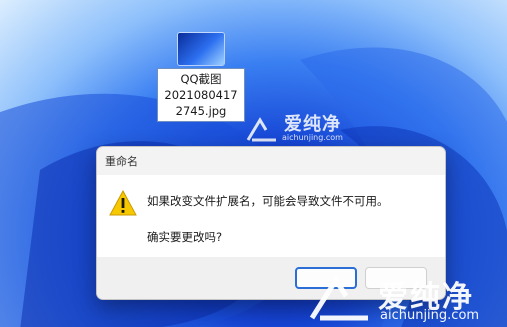 This screenshot has height=327, width=507. What do you see at coordinates (201, 111) in the screenshot?
I see `file-name-line-3: 2745.jpg` at bounding box center [201, 111].